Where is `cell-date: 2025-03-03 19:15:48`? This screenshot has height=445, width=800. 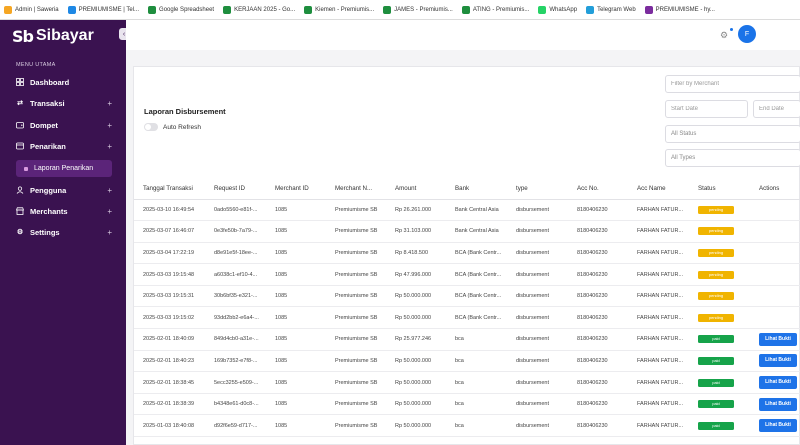 cell-date: 2025-03-03 19:15:48 is located at coordinates (169, 274).